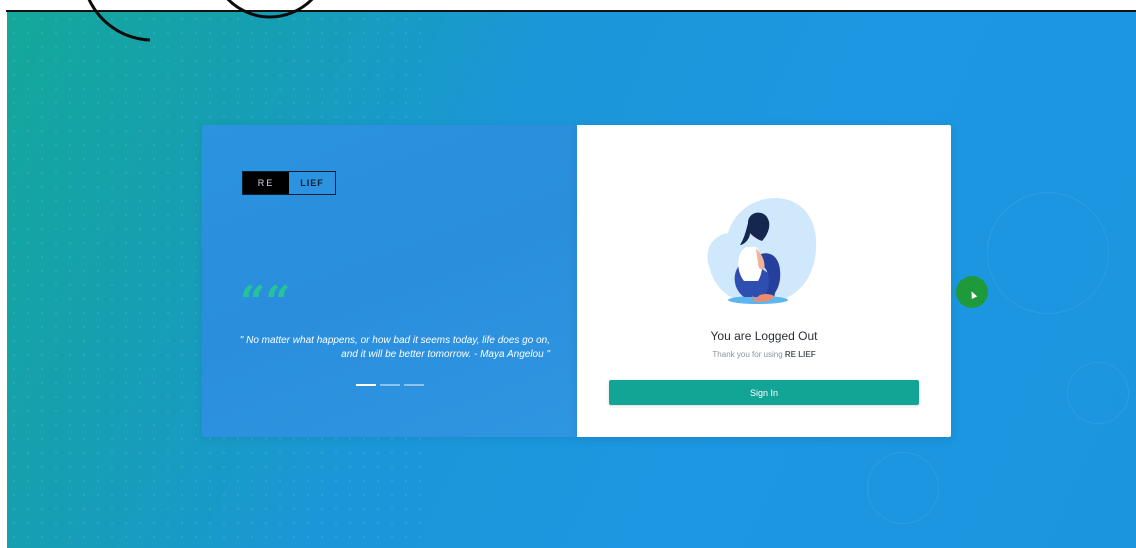  I want to click on carousel-indicators, so click(390, 385).